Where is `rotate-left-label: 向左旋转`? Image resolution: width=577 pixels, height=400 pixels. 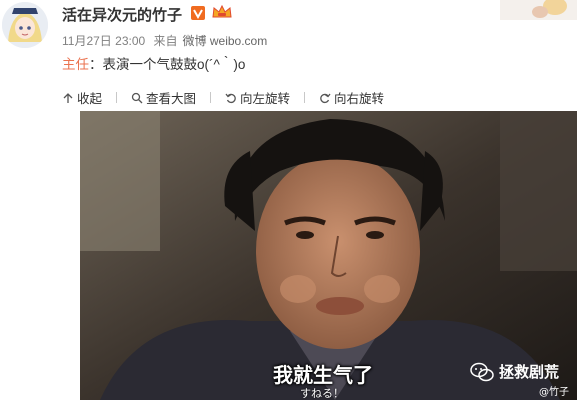
rotate-left-label: 向左旋转 is located at coordinates (265, 99).